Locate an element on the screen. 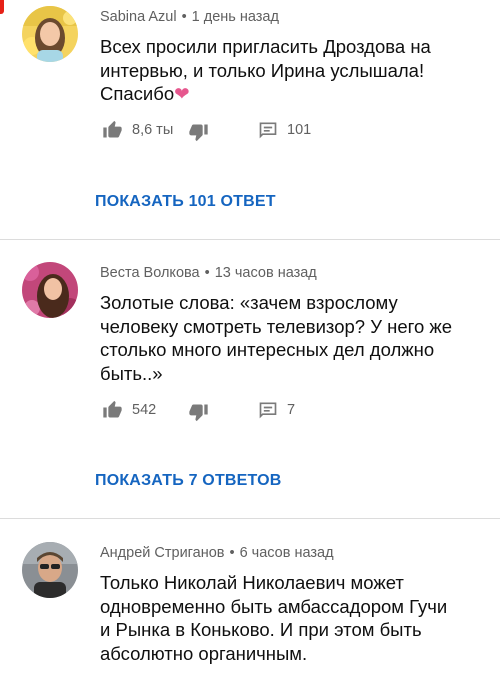 This screenshot has height=680, width=500. comment-text-line: Спасибо❤ is located at coordinates (145, 93).